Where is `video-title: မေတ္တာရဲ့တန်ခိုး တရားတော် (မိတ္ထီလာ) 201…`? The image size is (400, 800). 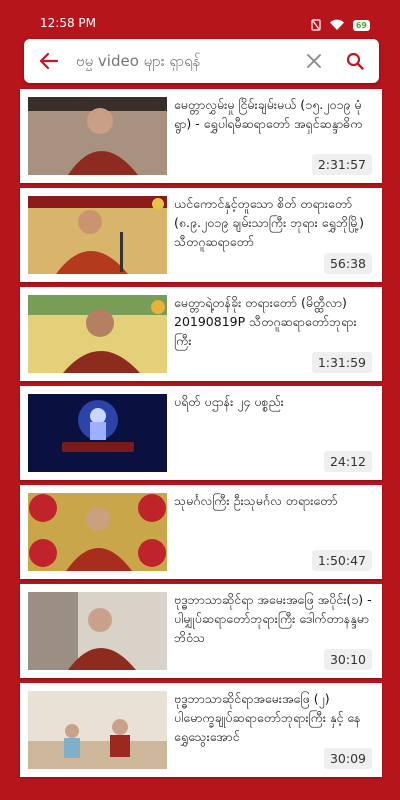 video-title: မေတ္တာရဲ့တန်ခိုး တရားတော် (မိတ္ထီလာ) 201… is located at coordinates (265, 321).